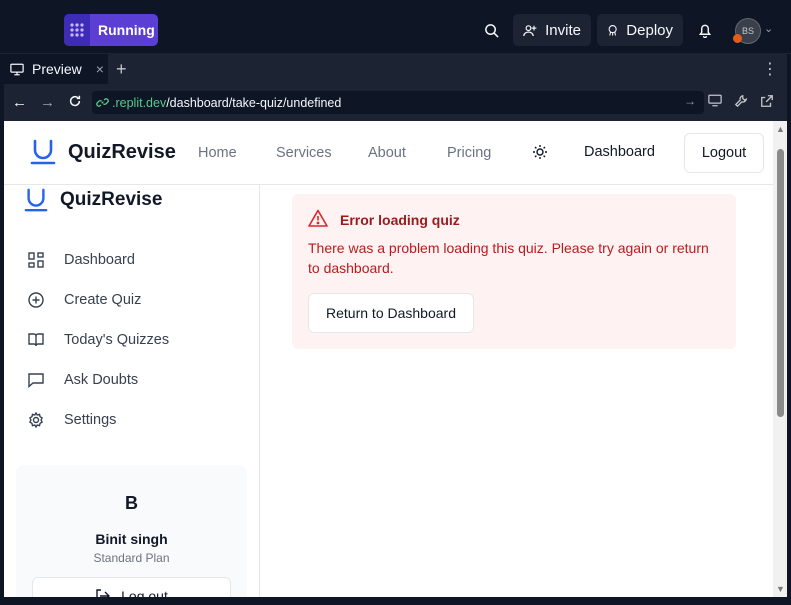 This screenshot has width=791, height=605. Describe the element at coordinates (724, 153) in the screenshot. I see `logout-button: Logout` at that location.